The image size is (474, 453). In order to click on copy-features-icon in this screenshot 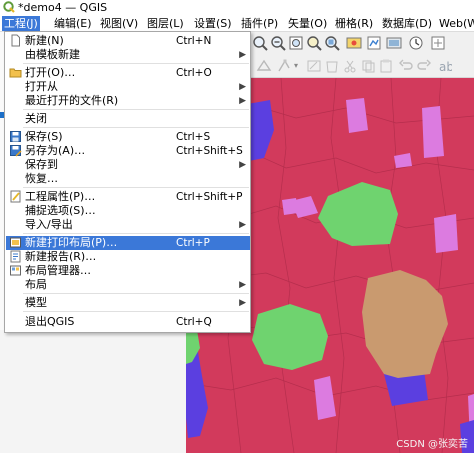, I will do `click(368, 66)`.